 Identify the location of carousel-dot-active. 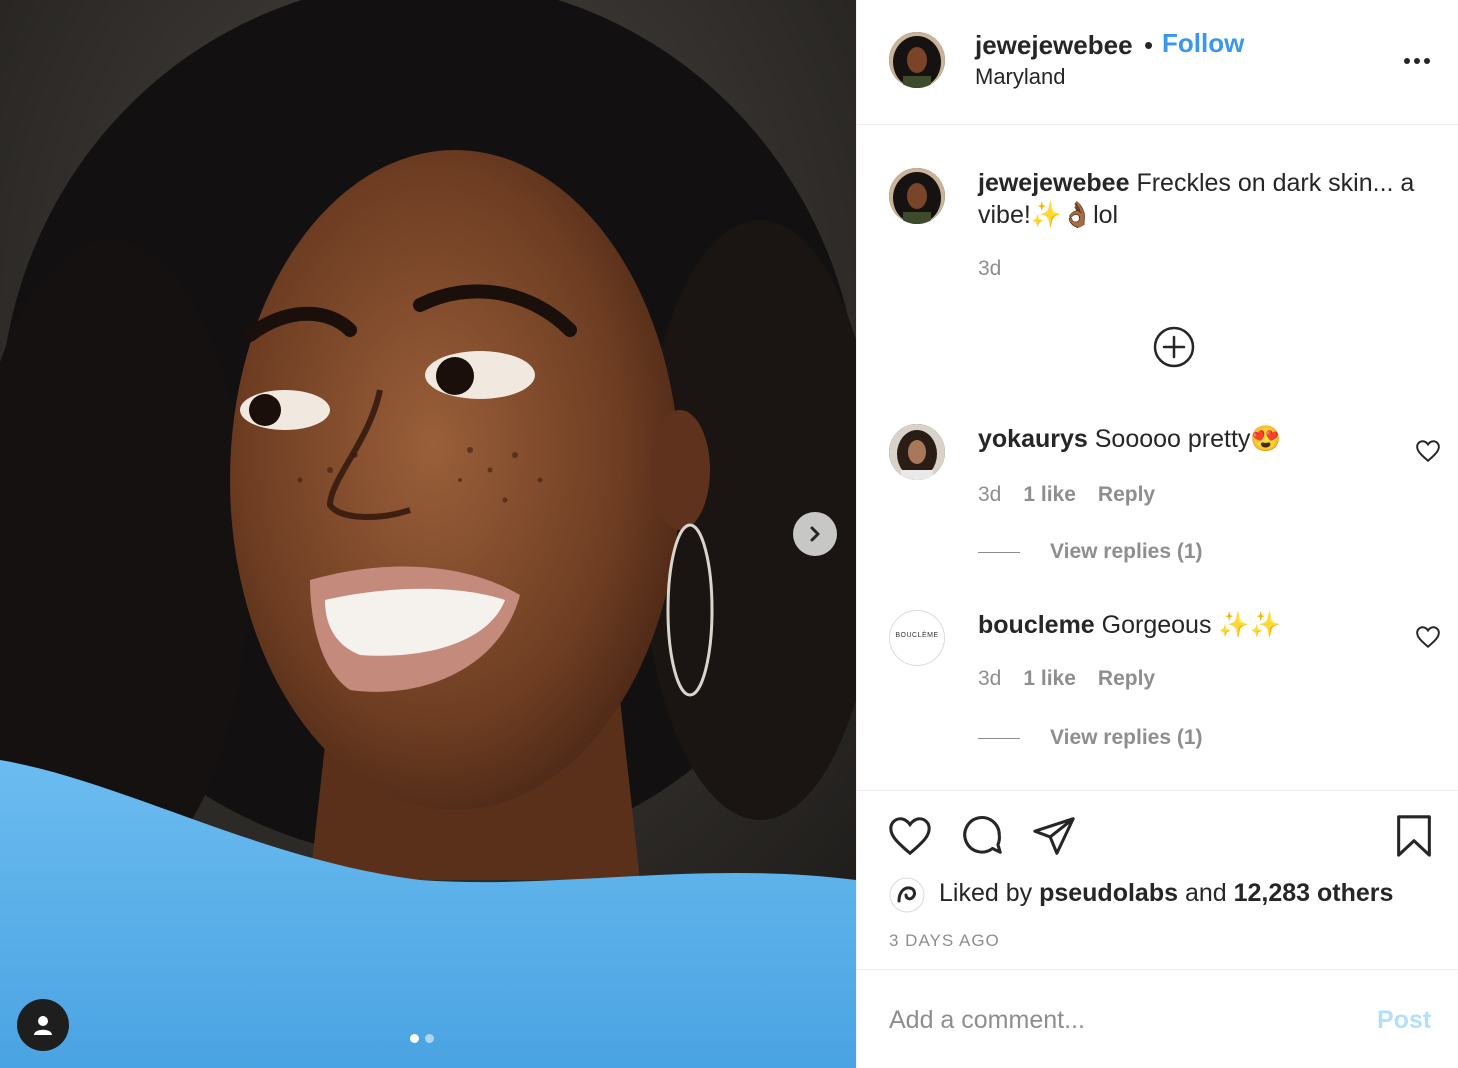
(414, 1038).